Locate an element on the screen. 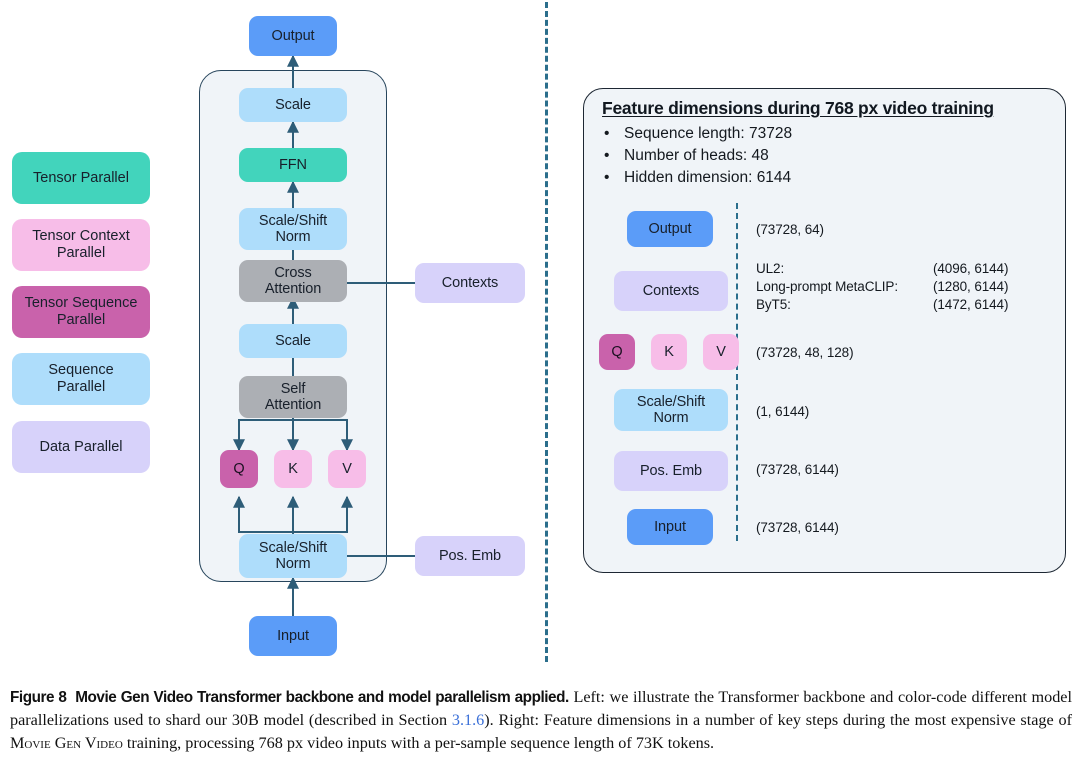 The image size is (1080, 782). panel-ctx-value-0: (4096, 6144) is located at coordinates (971, 268).